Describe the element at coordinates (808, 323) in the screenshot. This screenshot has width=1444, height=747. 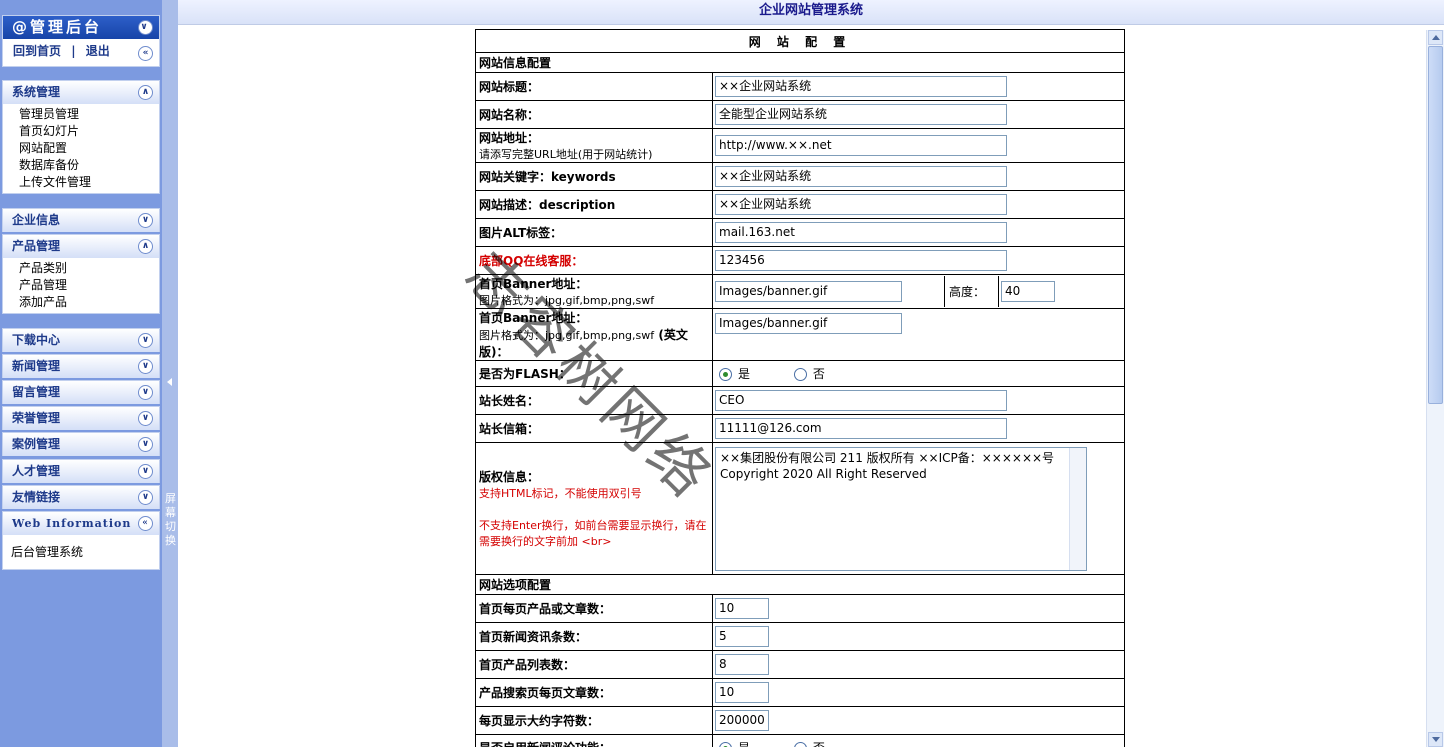
I see `banner-en-input: Images/banner.gif` at that location.